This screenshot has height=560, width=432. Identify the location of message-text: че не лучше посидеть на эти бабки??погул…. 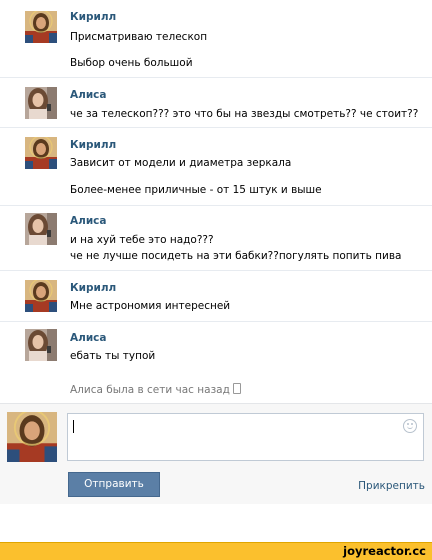
(236, 256).